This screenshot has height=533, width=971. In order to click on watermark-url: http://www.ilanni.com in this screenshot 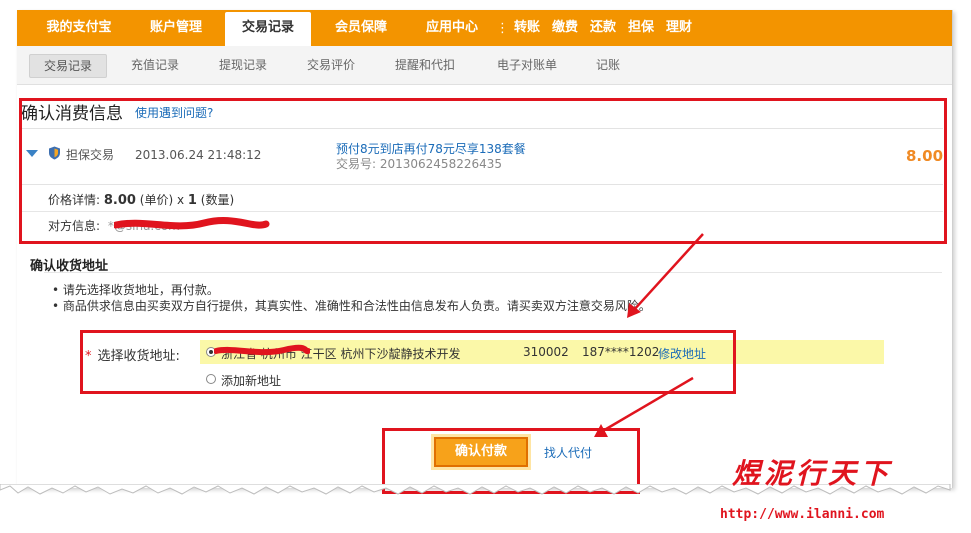, I will do `click(802, 514)`.